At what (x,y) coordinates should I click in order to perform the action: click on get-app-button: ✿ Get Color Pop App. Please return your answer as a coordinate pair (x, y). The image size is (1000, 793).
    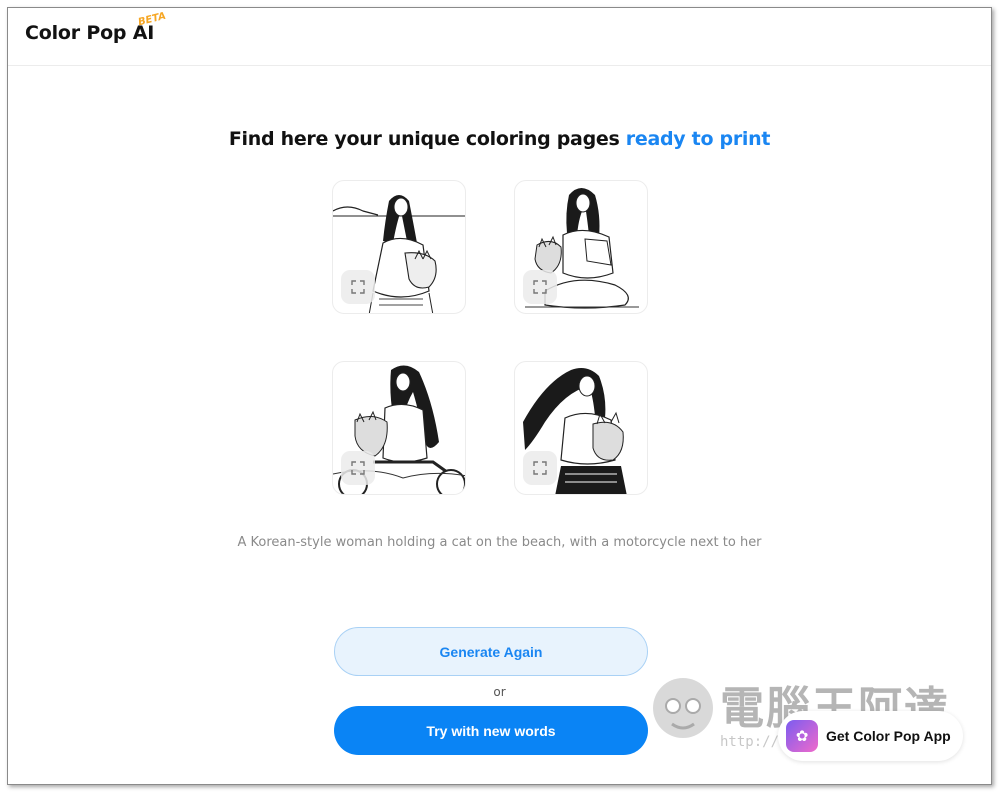
    Looking at the image, I should click on (870, 736).